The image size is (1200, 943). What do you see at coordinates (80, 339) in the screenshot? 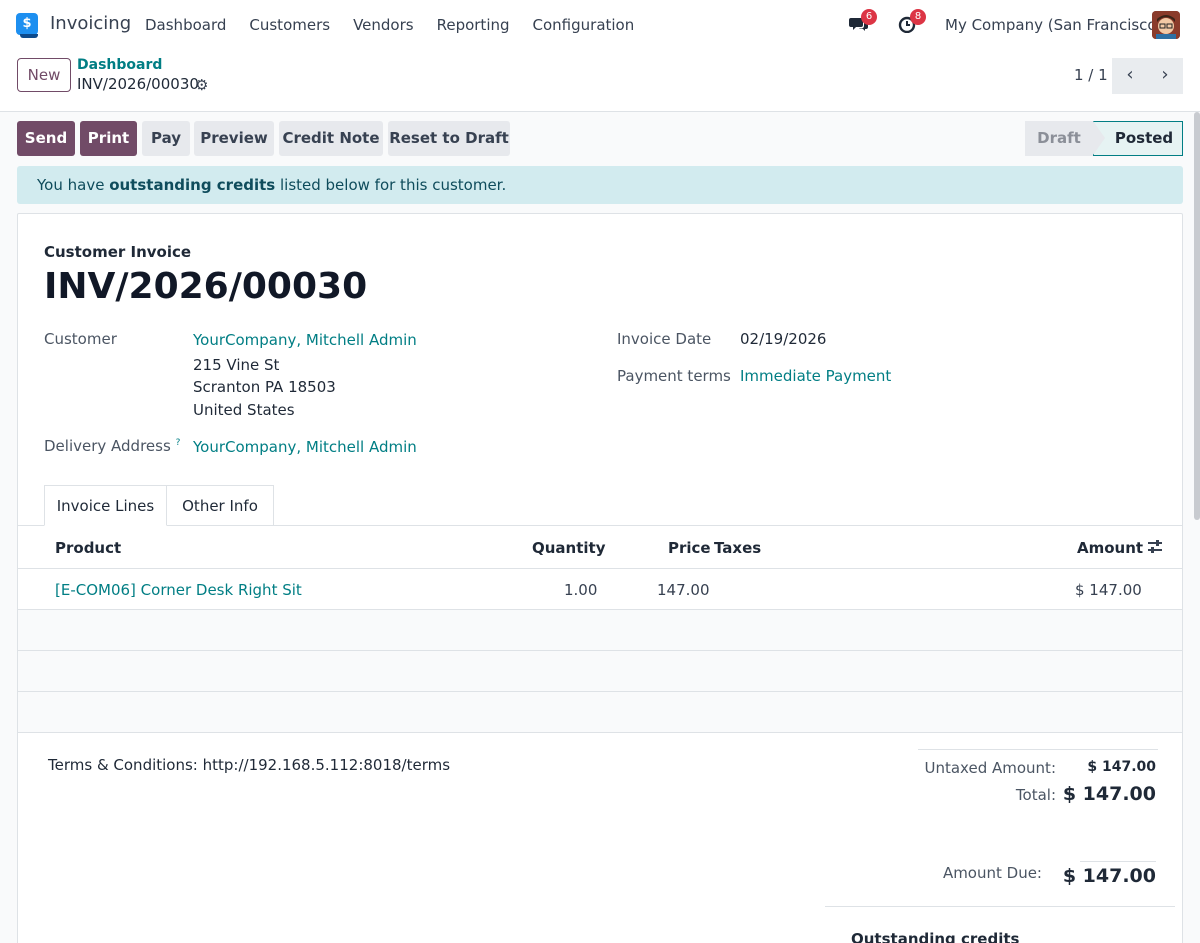
I see `customer-label: Customer` at bounding box center [80, 339].